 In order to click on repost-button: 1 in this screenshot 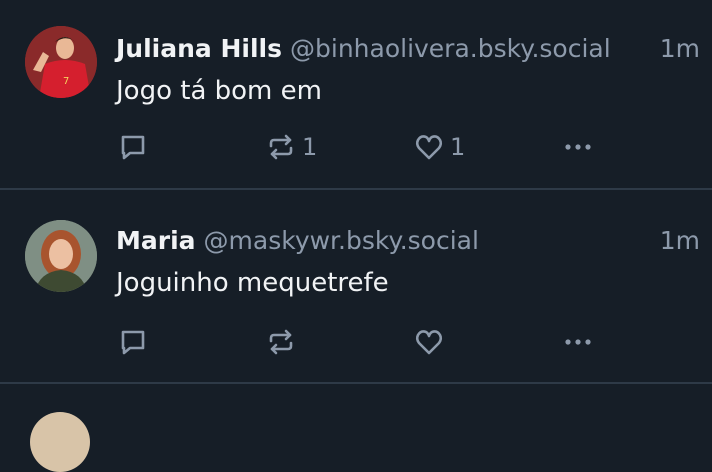, I will do `click(291, 147)`.